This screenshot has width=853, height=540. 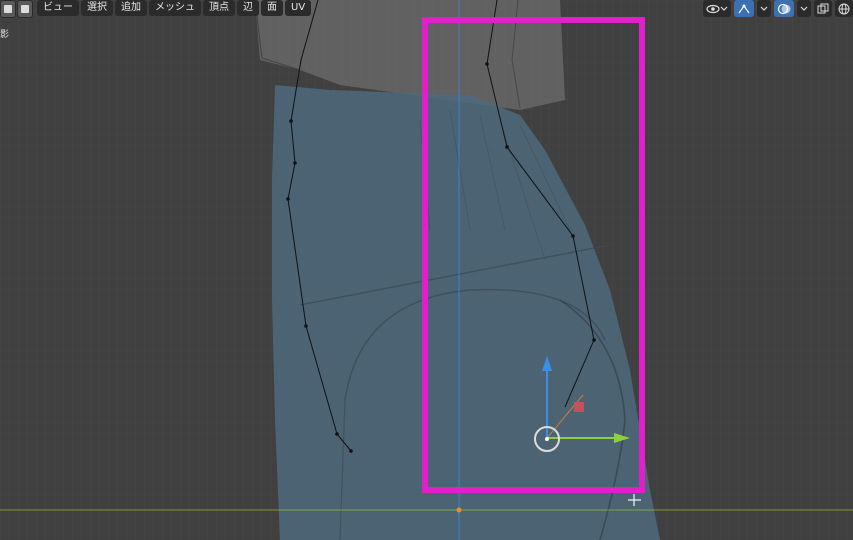 I want to click on menu-edge: 辺, so click(x=248, y=8).